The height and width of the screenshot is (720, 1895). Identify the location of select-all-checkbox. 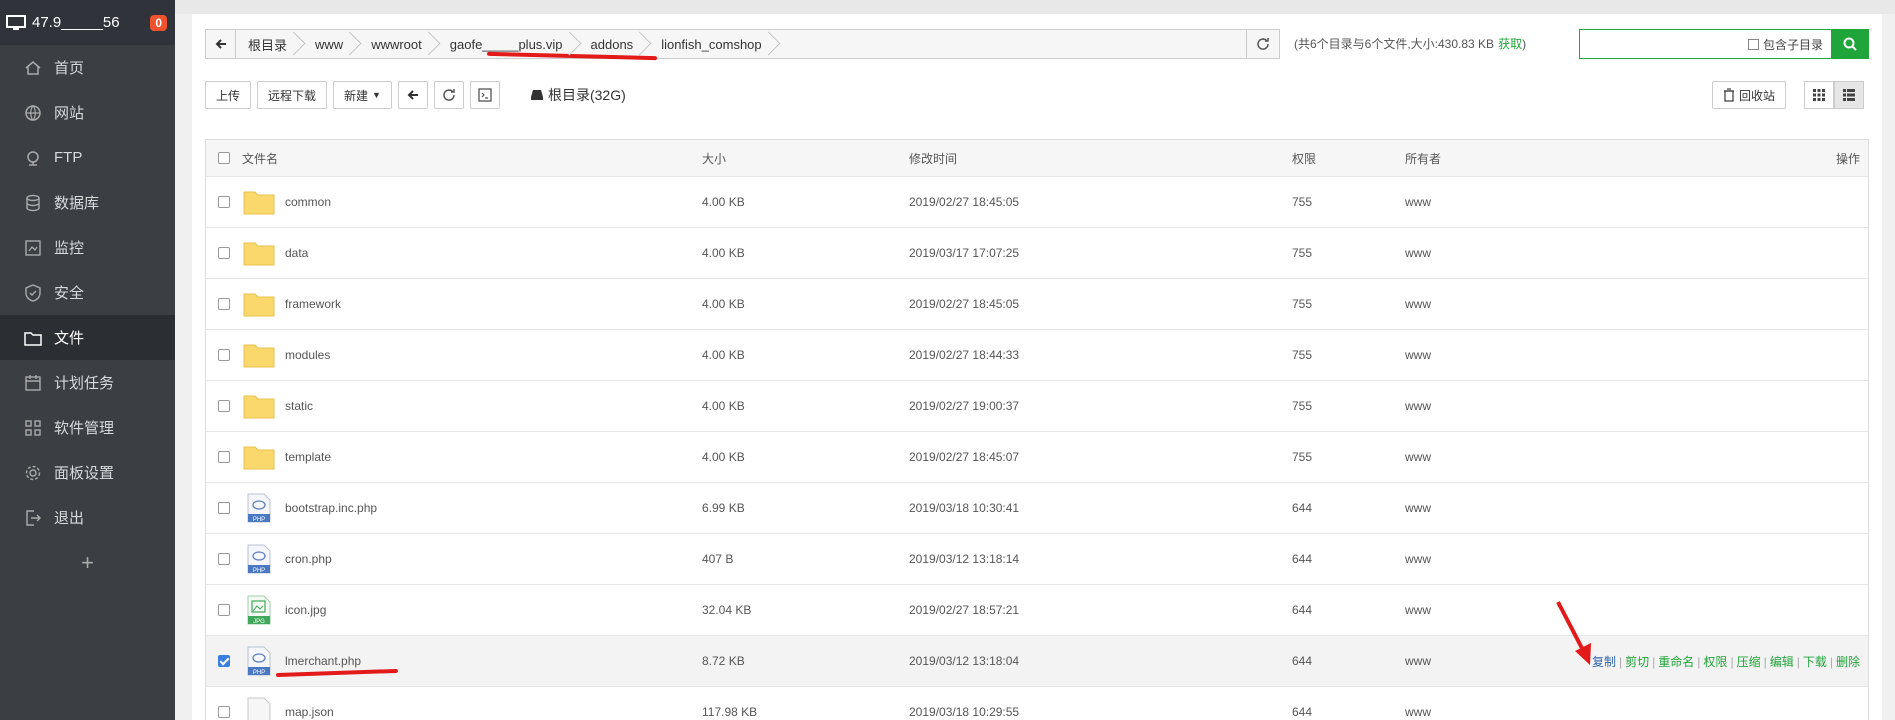
(224, 158).